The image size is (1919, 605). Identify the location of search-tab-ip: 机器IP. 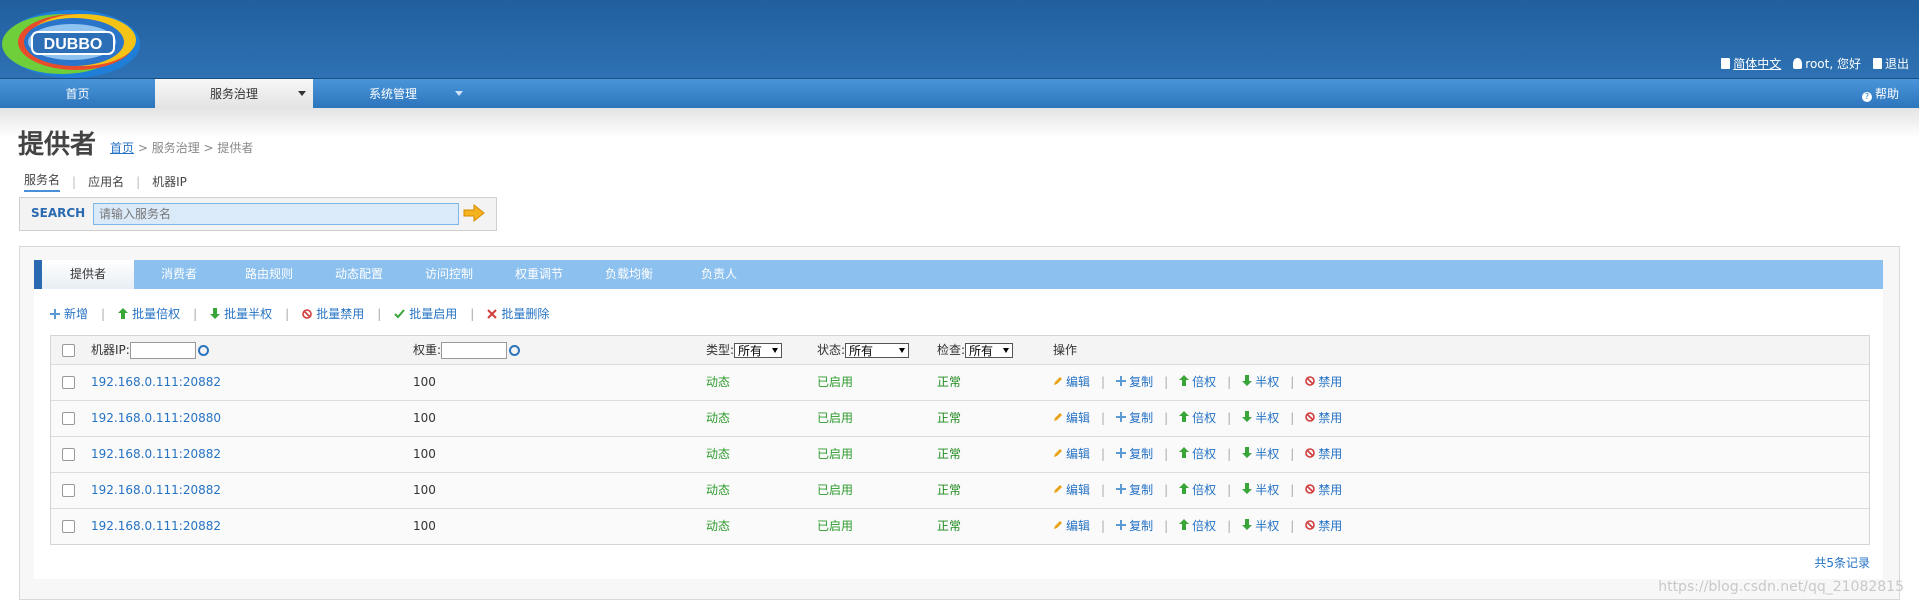
(169, 181).